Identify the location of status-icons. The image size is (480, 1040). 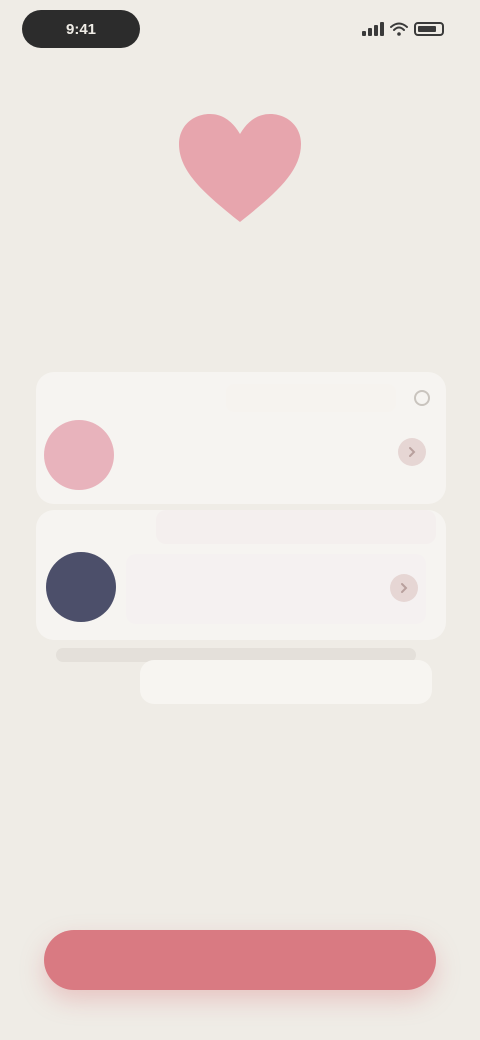
(400, 29).